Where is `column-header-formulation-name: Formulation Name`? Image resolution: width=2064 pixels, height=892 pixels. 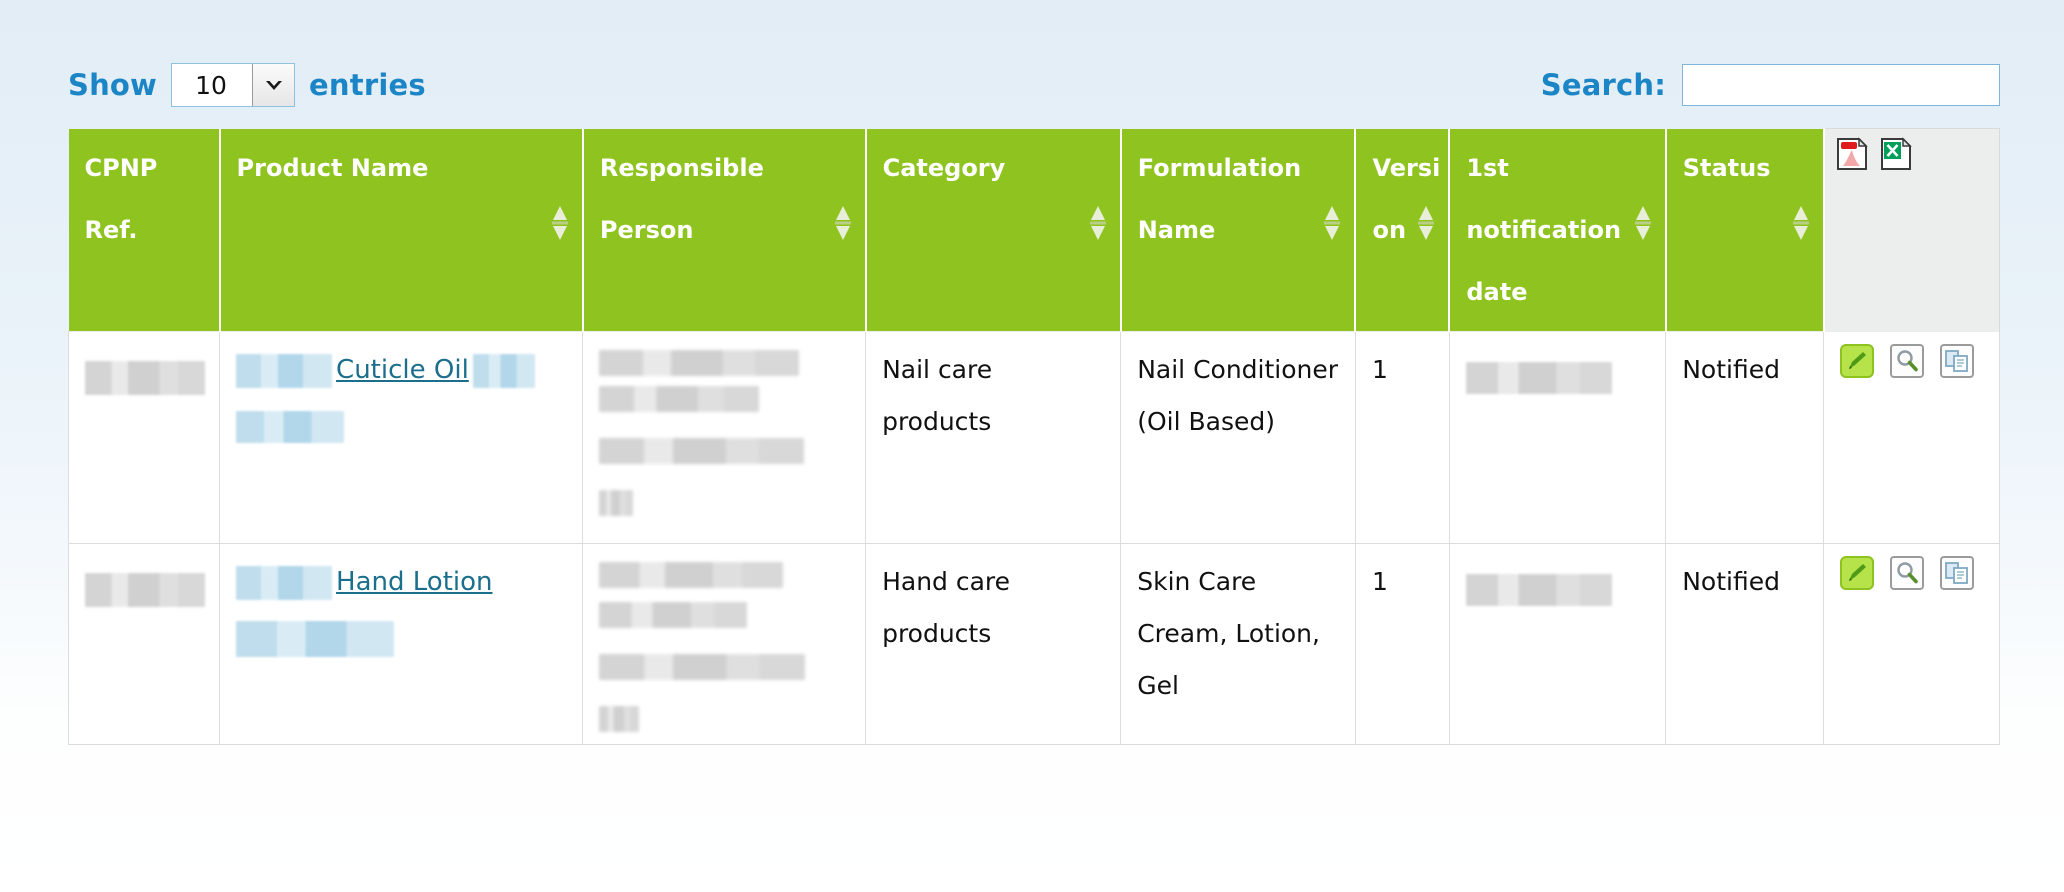 column-header-formulation-name: Formulation Name is located at coordinates (1238, 229).